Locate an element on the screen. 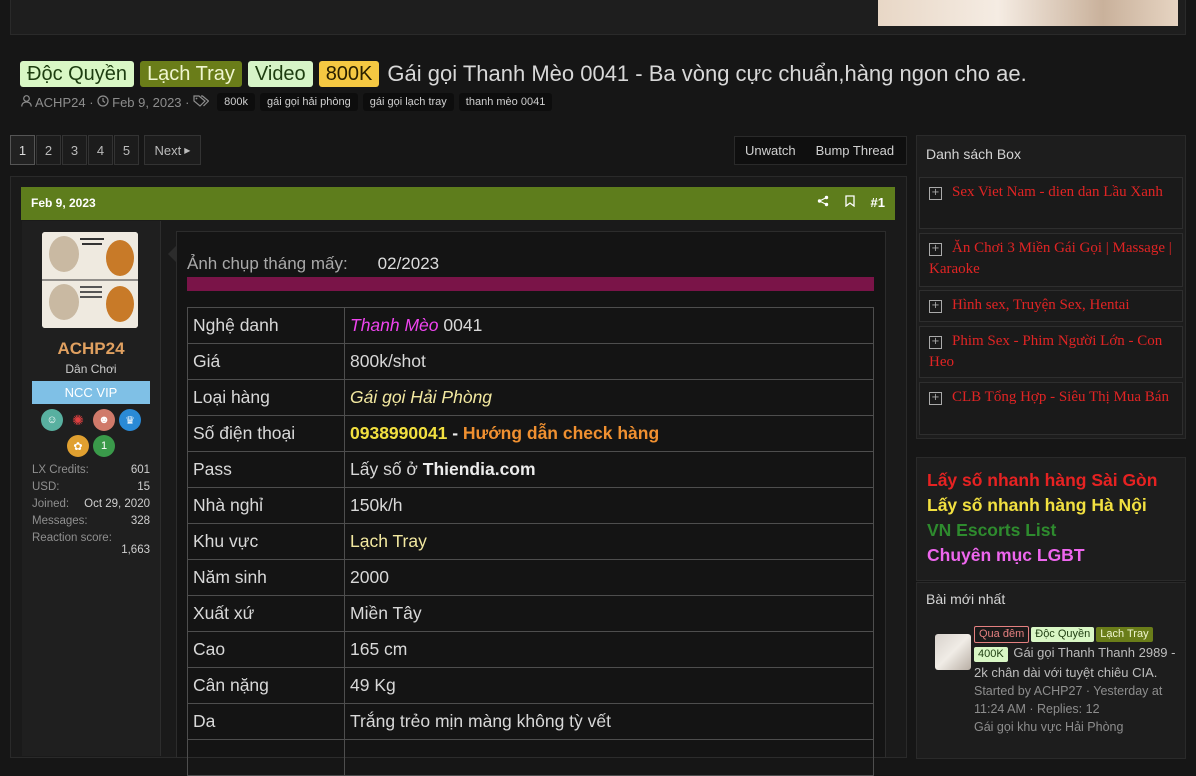 The width and height of the screenshot is (1196, 776). stat-row: USD: 15 is located at coordinates (91, 487).